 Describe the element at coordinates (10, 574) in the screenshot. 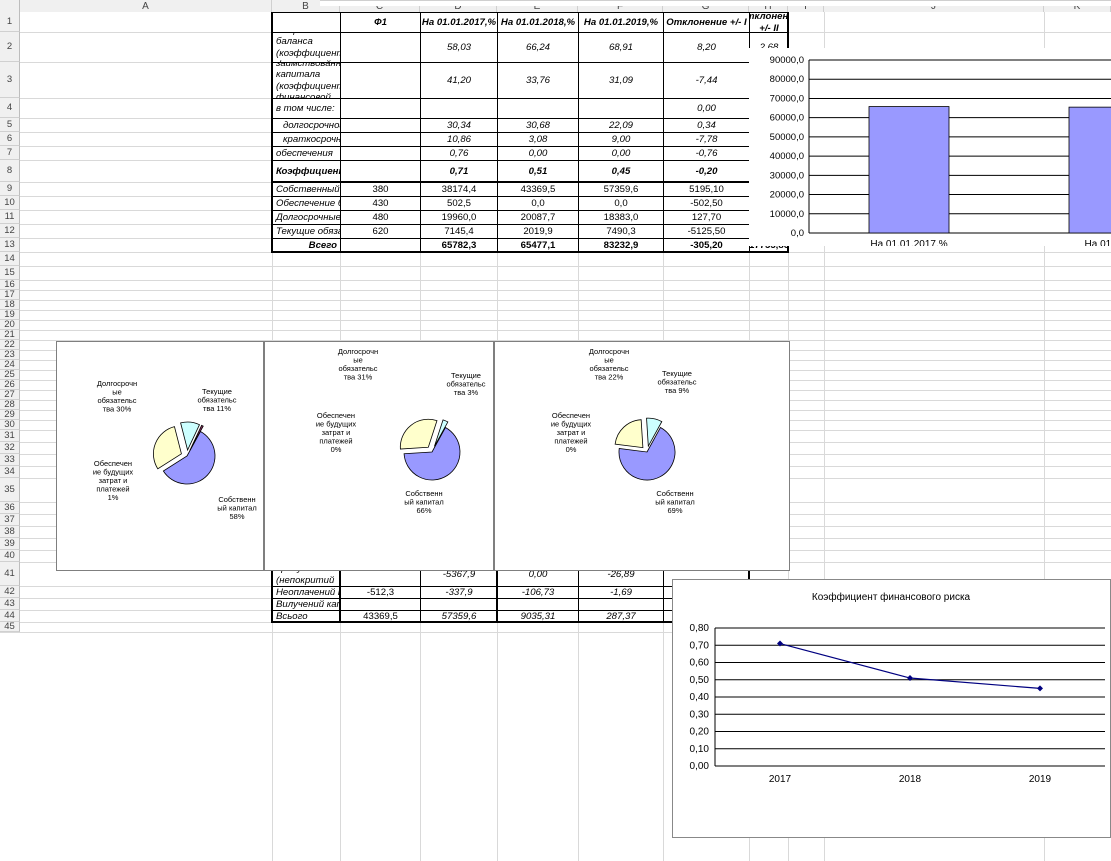

I see `row-header: 41` at that location.